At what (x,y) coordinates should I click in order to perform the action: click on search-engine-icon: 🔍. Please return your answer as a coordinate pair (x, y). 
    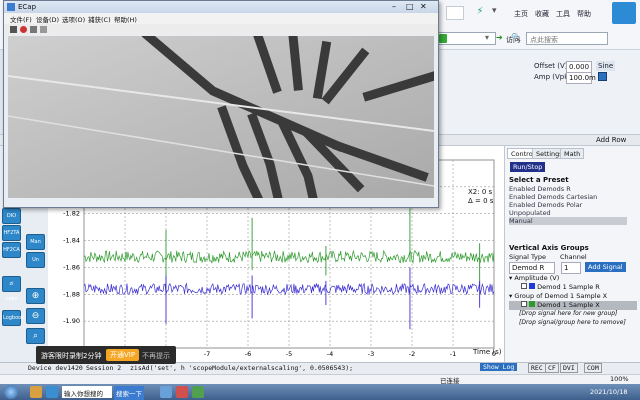
    Looking at the image, I should click on (516, 38).